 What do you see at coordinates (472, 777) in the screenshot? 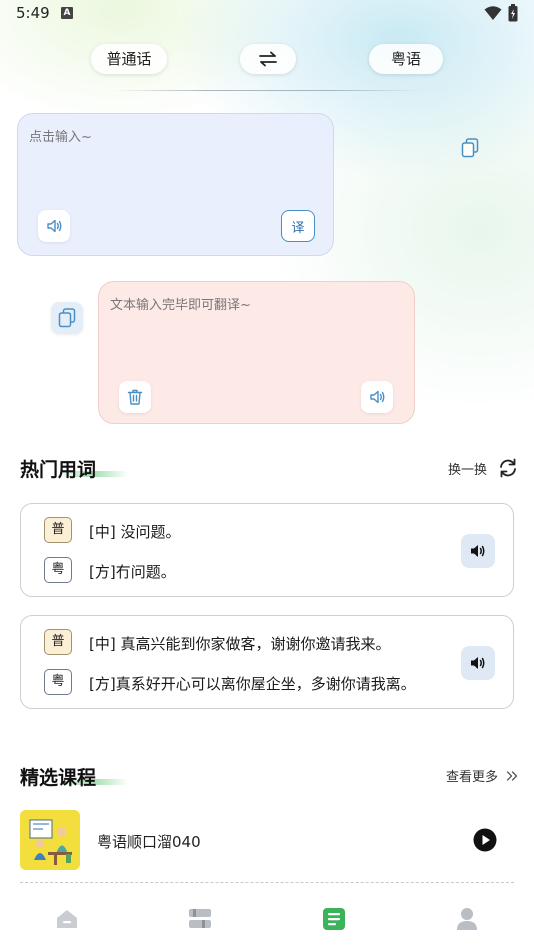
I see `view-more-label: 查看更多` at bounding box center [472, 777].